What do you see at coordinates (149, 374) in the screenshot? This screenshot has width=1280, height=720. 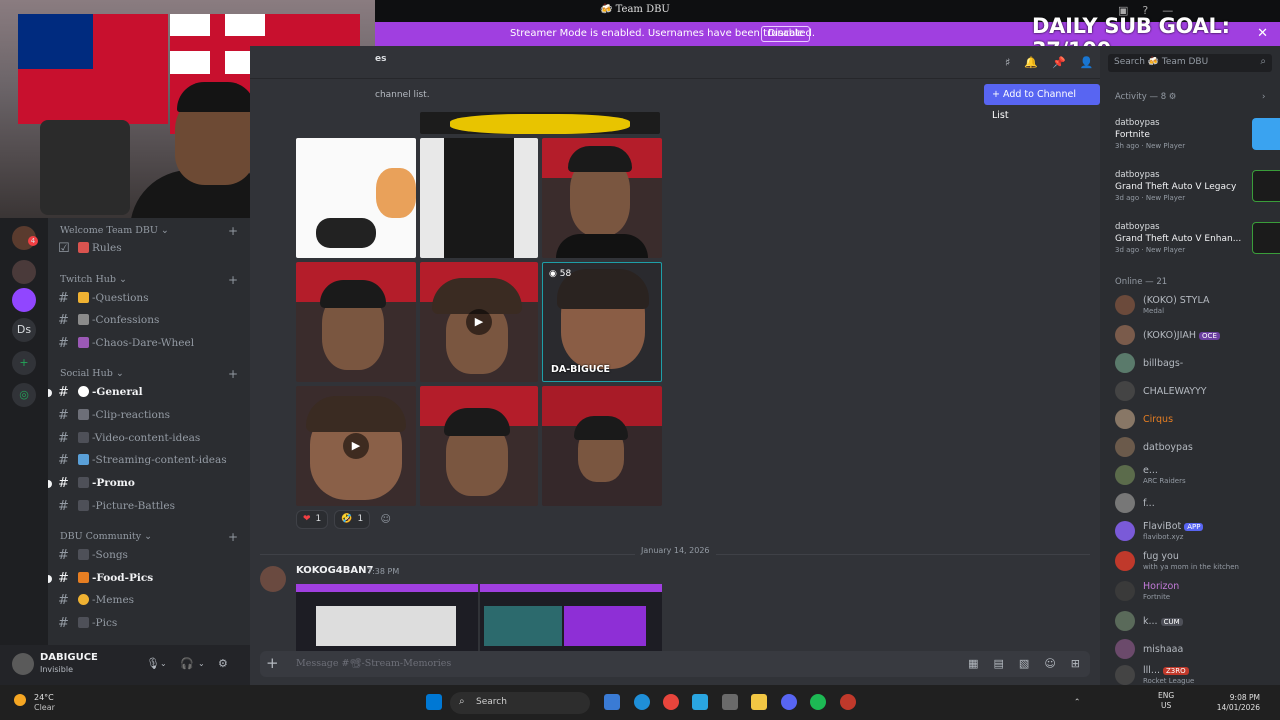 I see `category-social-hub: Social Hub ⌄ +` at bounding box center [149, 374].